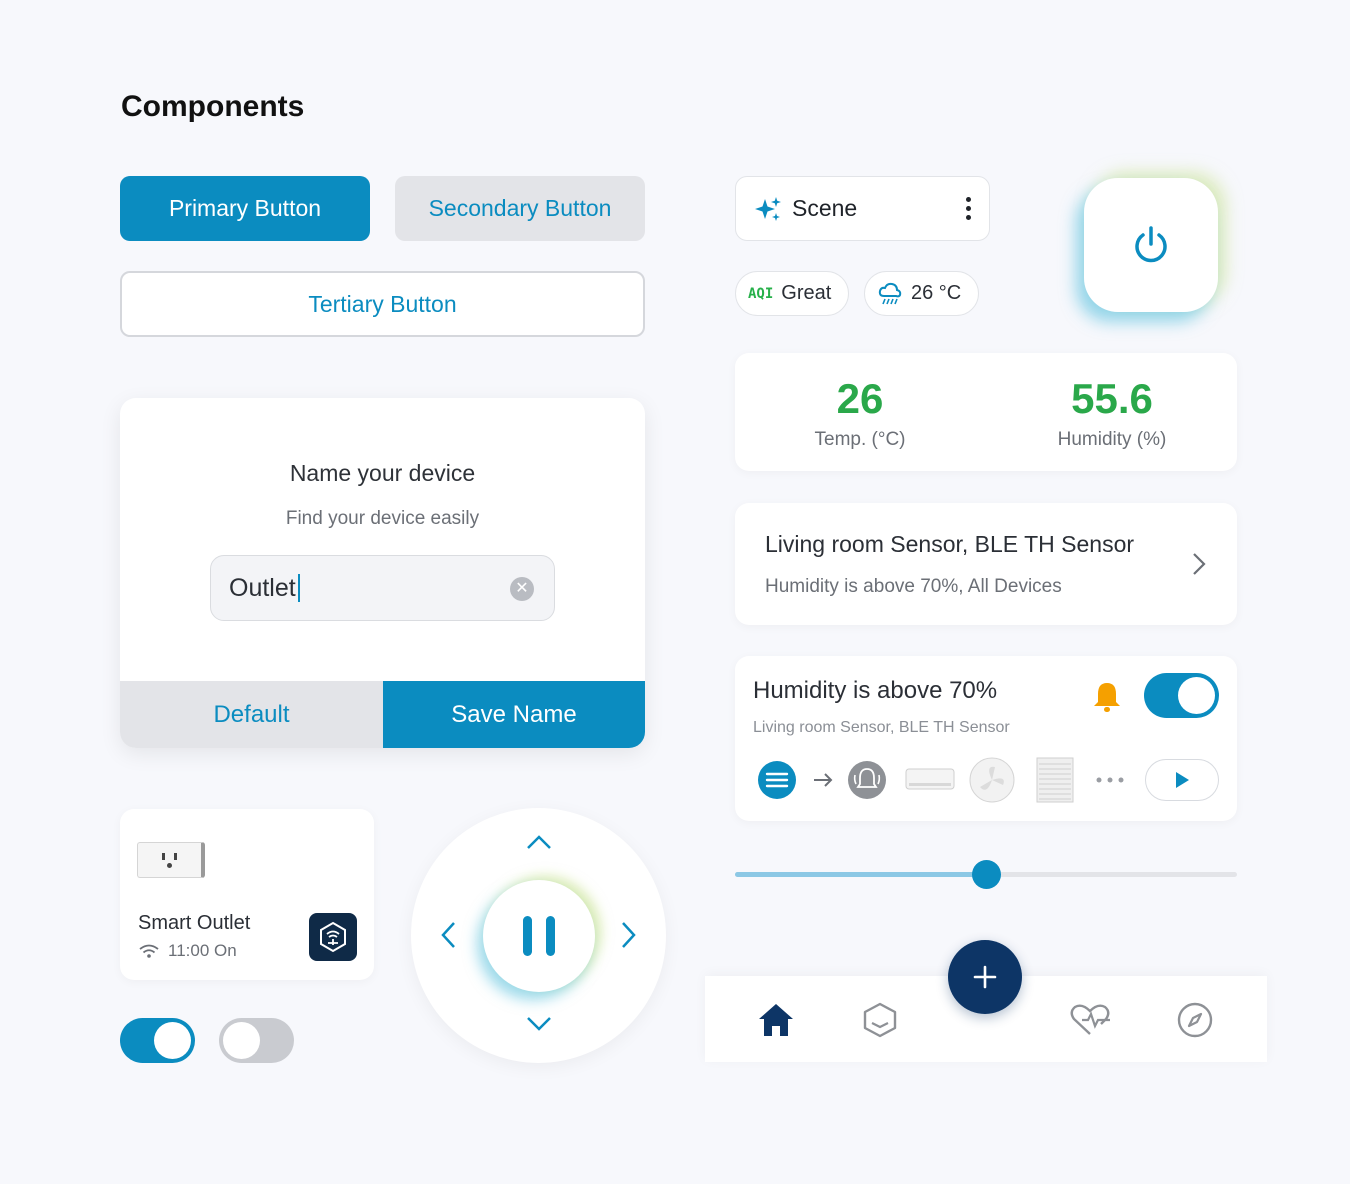 The height and width of the screenshot is (1184, 1350). Describe the element at coordinates (149, 951) in the screenshot. I see `wifi-icon` at that location.